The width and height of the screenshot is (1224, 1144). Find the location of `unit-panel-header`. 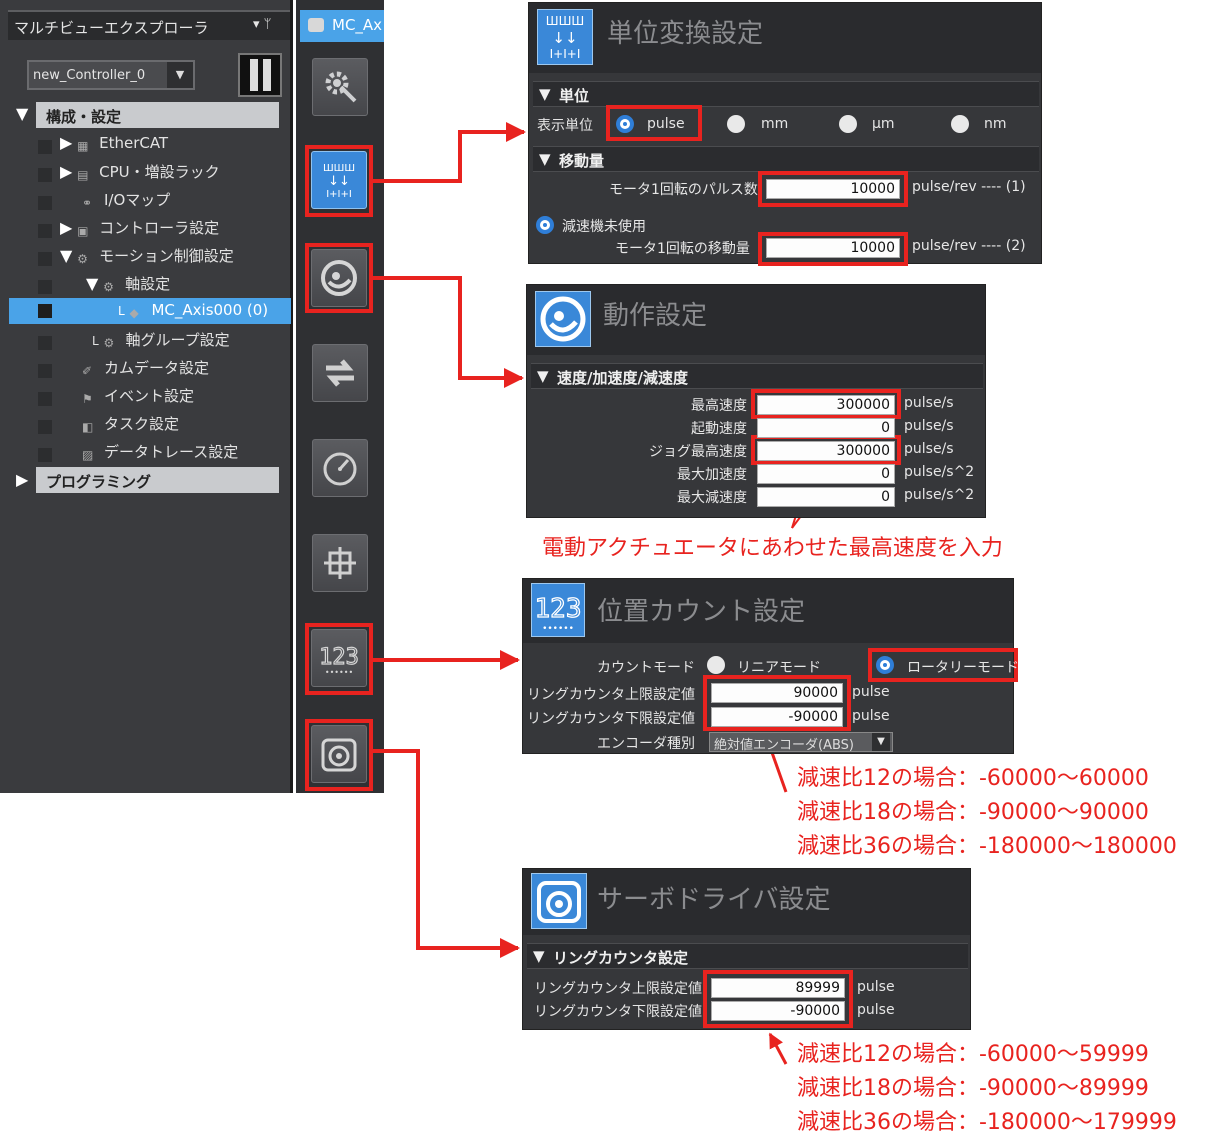

unit-panel-header is located at coordinates (785, 38).